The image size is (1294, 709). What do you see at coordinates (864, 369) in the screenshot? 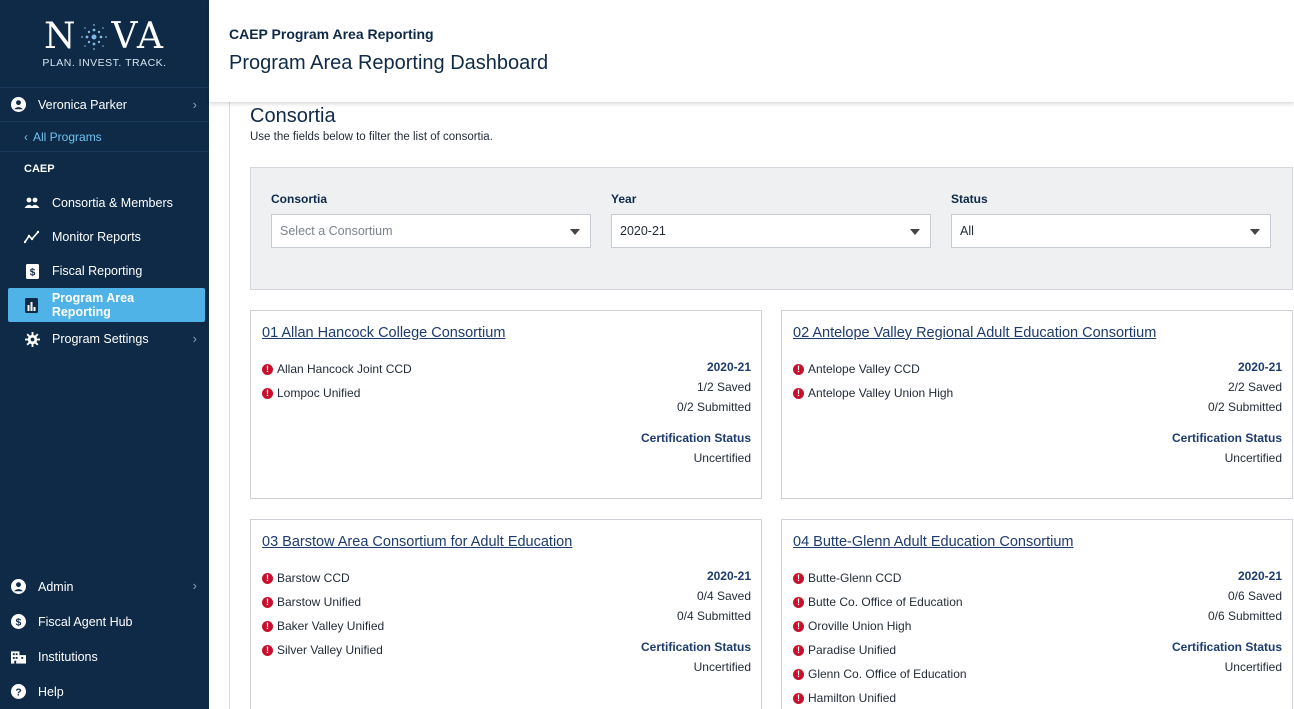
I see `member-name: Antelope Valley CCD` at bounding box center [864, 369].